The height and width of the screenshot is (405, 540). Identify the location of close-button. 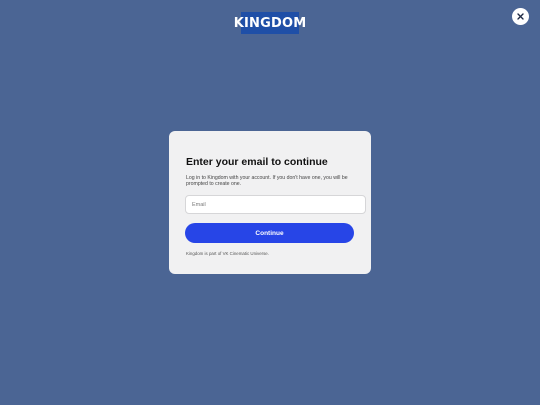
(520, 16).